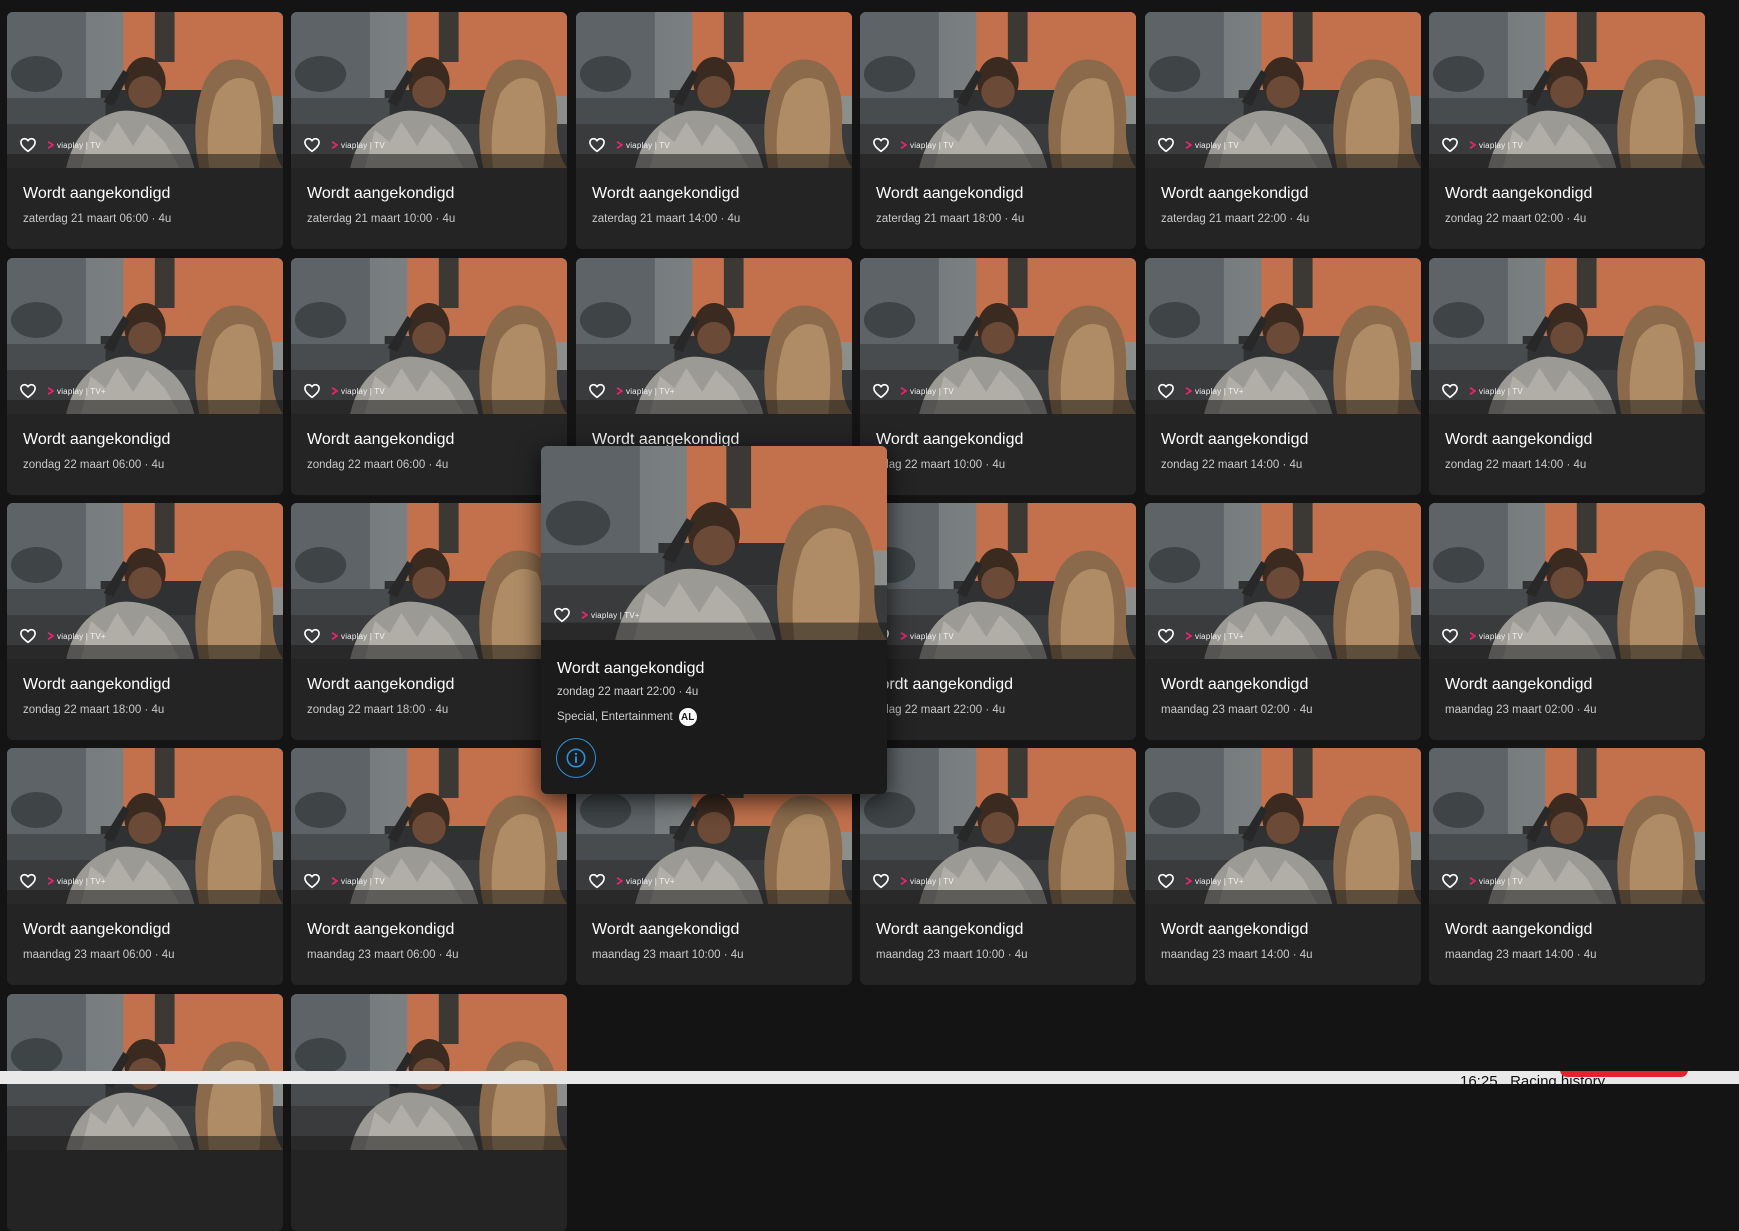 The image size is (1739, 1231). What do you see at coordinates (74, 145) in the screenshot?
I see `viaplay-brand: viaplay | TV` at bounding box center [74, 145].